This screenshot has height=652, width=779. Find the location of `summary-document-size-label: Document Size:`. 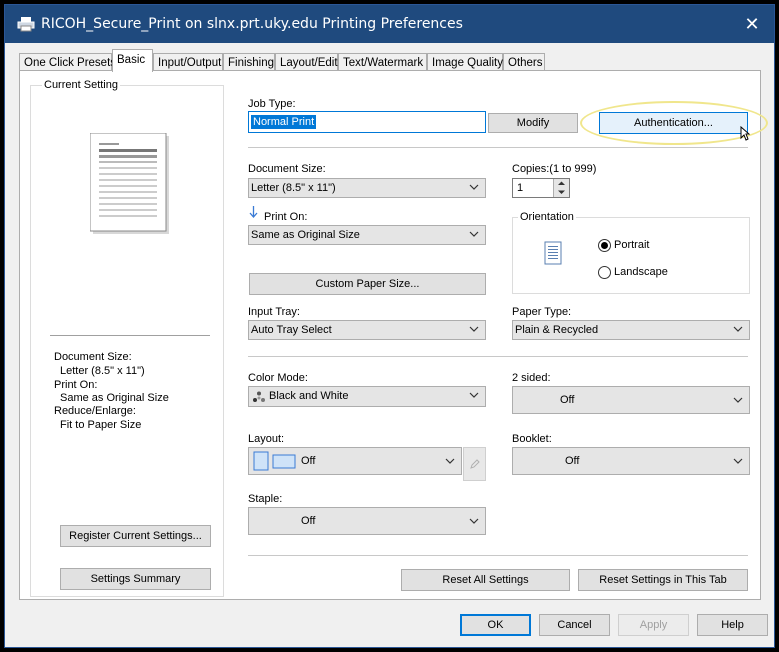

summary-document-size-label: Document Size: is located at coordinates (93, 357).